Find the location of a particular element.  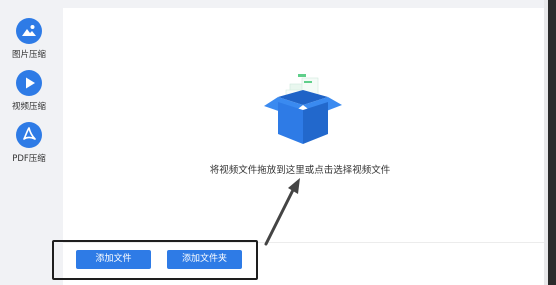

sidebar-item-label: PDF压缩 is located at coordinates (29, 159).